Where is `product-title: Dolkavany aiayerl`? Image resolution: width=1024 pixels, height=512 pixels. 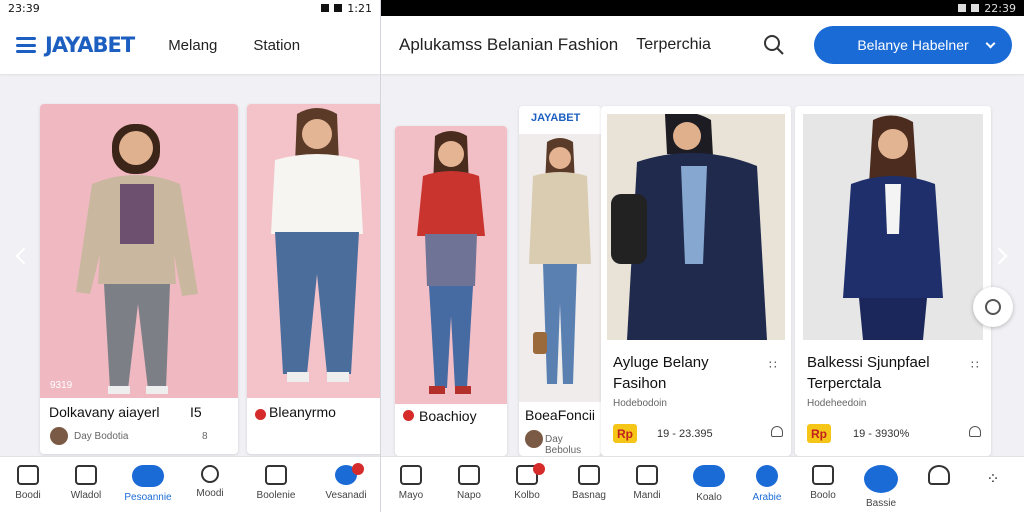
product-title: Dolkavany aiayerl is located at coordinates (104, 412).